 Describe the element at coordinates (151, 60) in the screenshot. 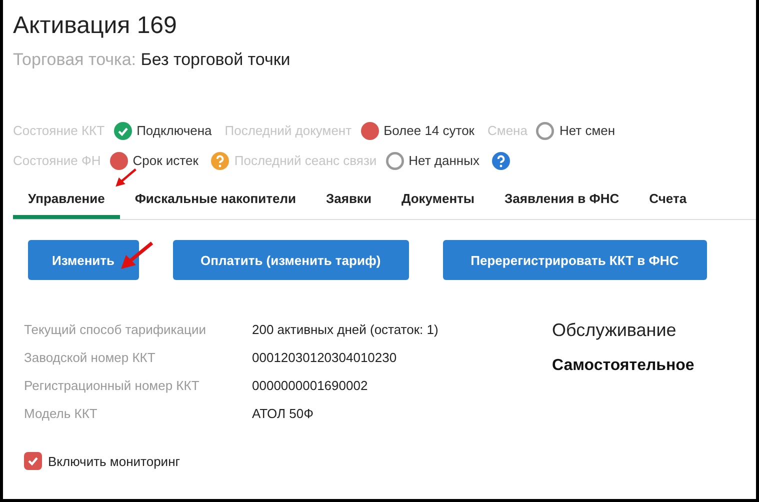

I see `subtitle: Торговая точка: Без торговой точки` at that location.